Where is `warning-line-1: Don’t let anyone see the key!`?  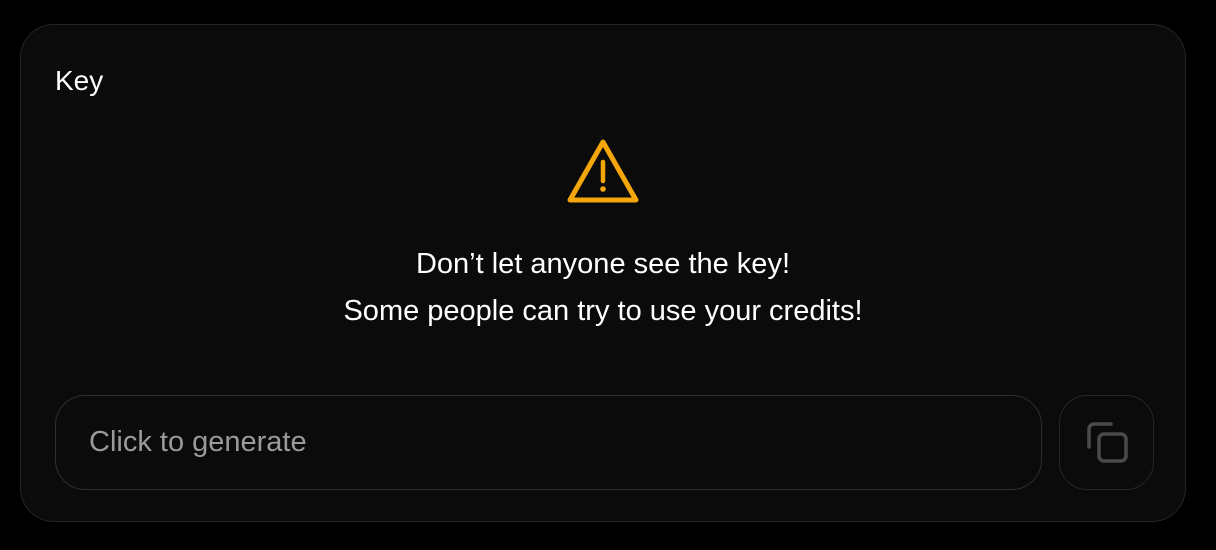
warning-line-1: Don’t let anyone see the key! is located at coordinates (602, 264).